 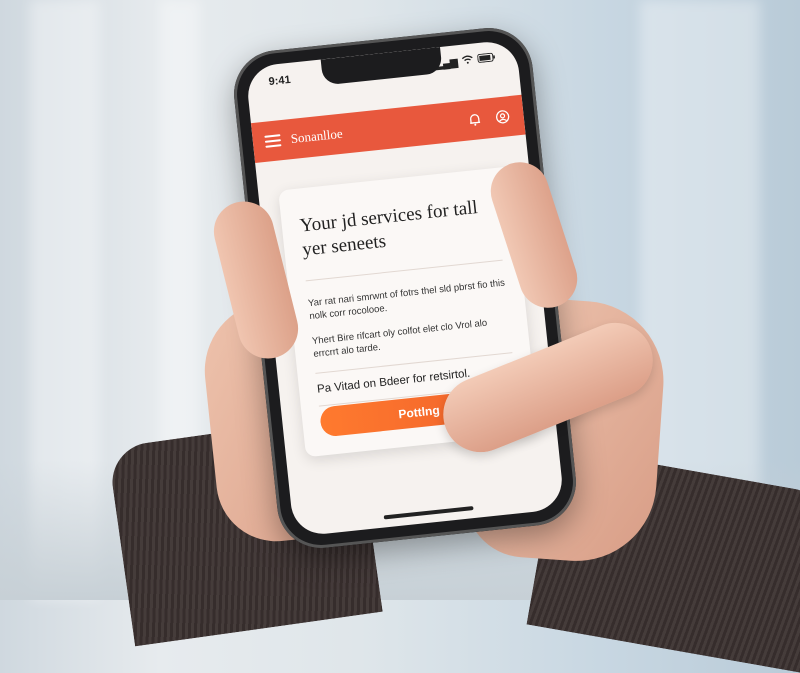 I want to click on battery-icon, so click(x=486, y=59).